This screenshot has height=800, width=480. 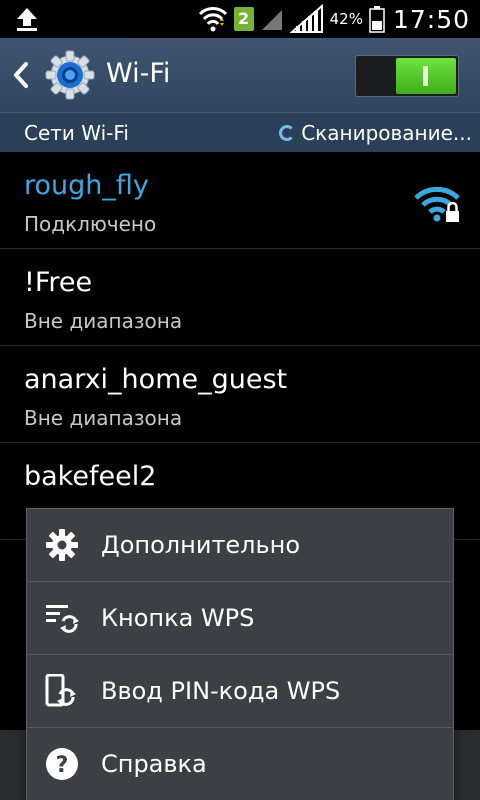 I want to click on wps-pin-icon, so click(x=60, y=690).